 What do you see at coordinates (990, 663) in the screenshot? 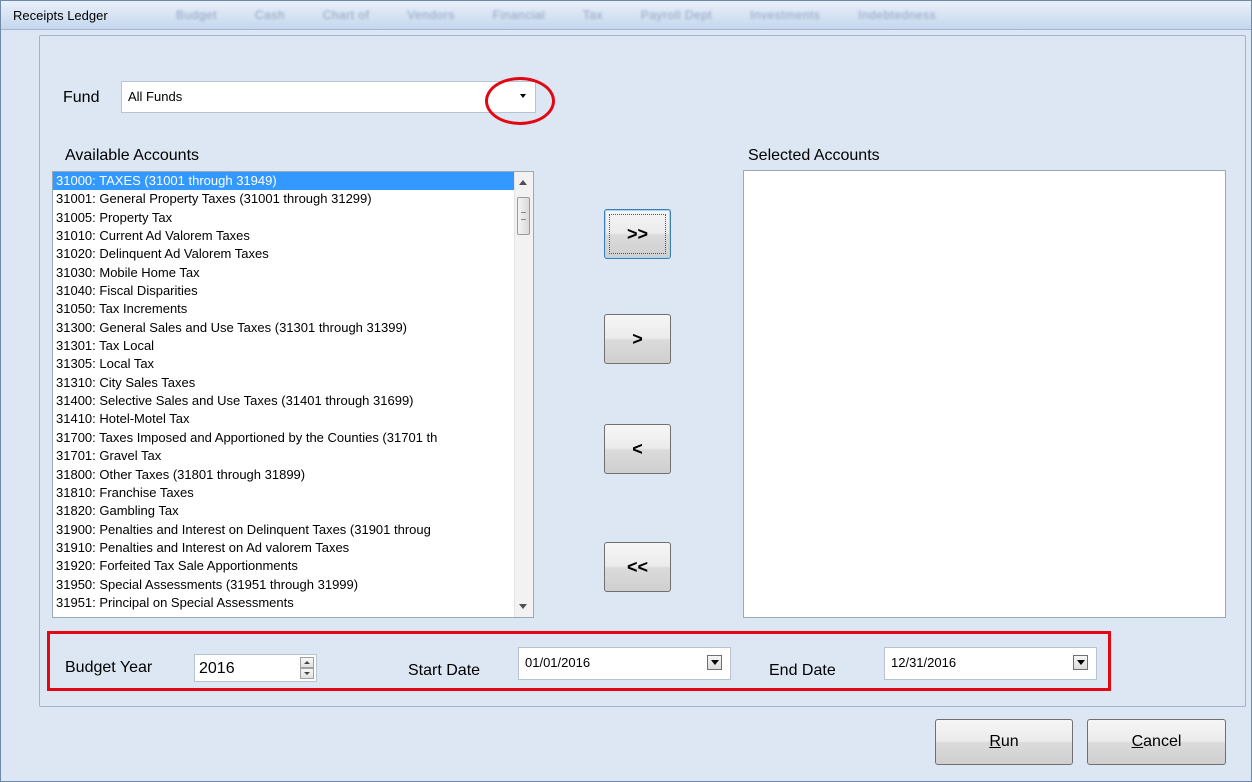
I see `end-date-picker: 12/31/2016` at bounding box center [990, 663].